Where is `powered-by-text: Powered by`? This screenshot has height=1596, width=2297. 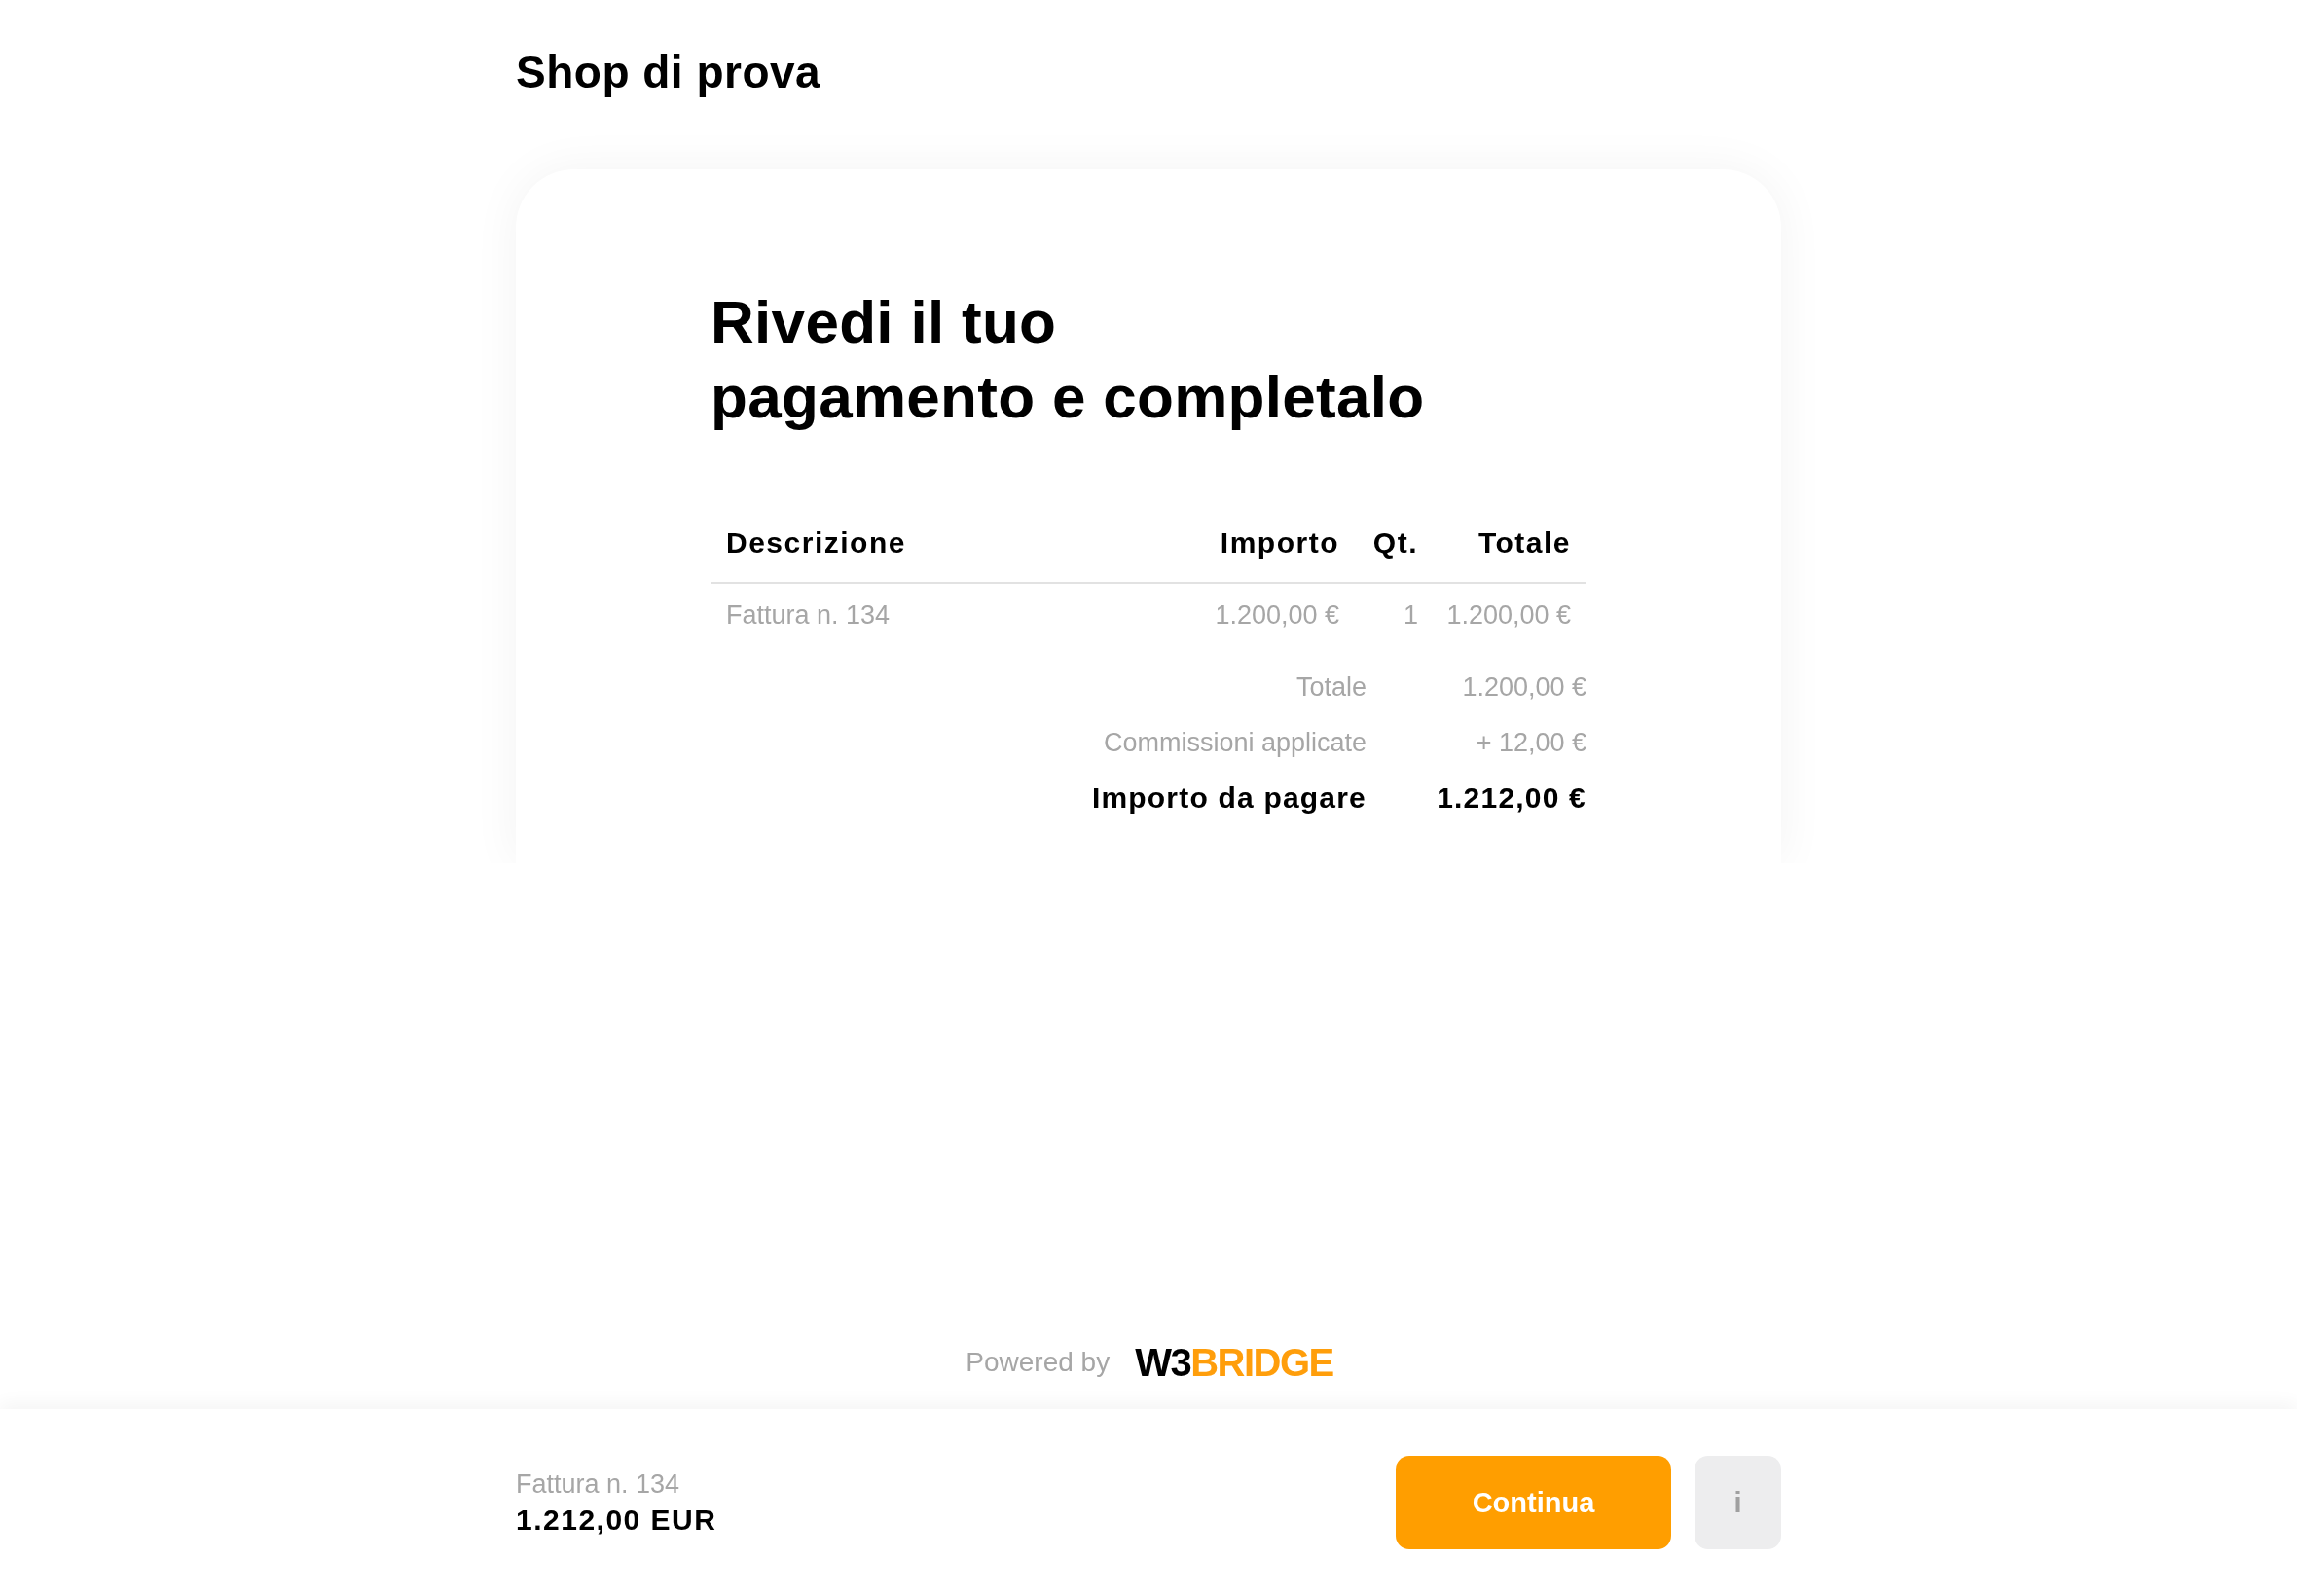
powered-by-text: Powered by is located at coordinates (1038, 1362).